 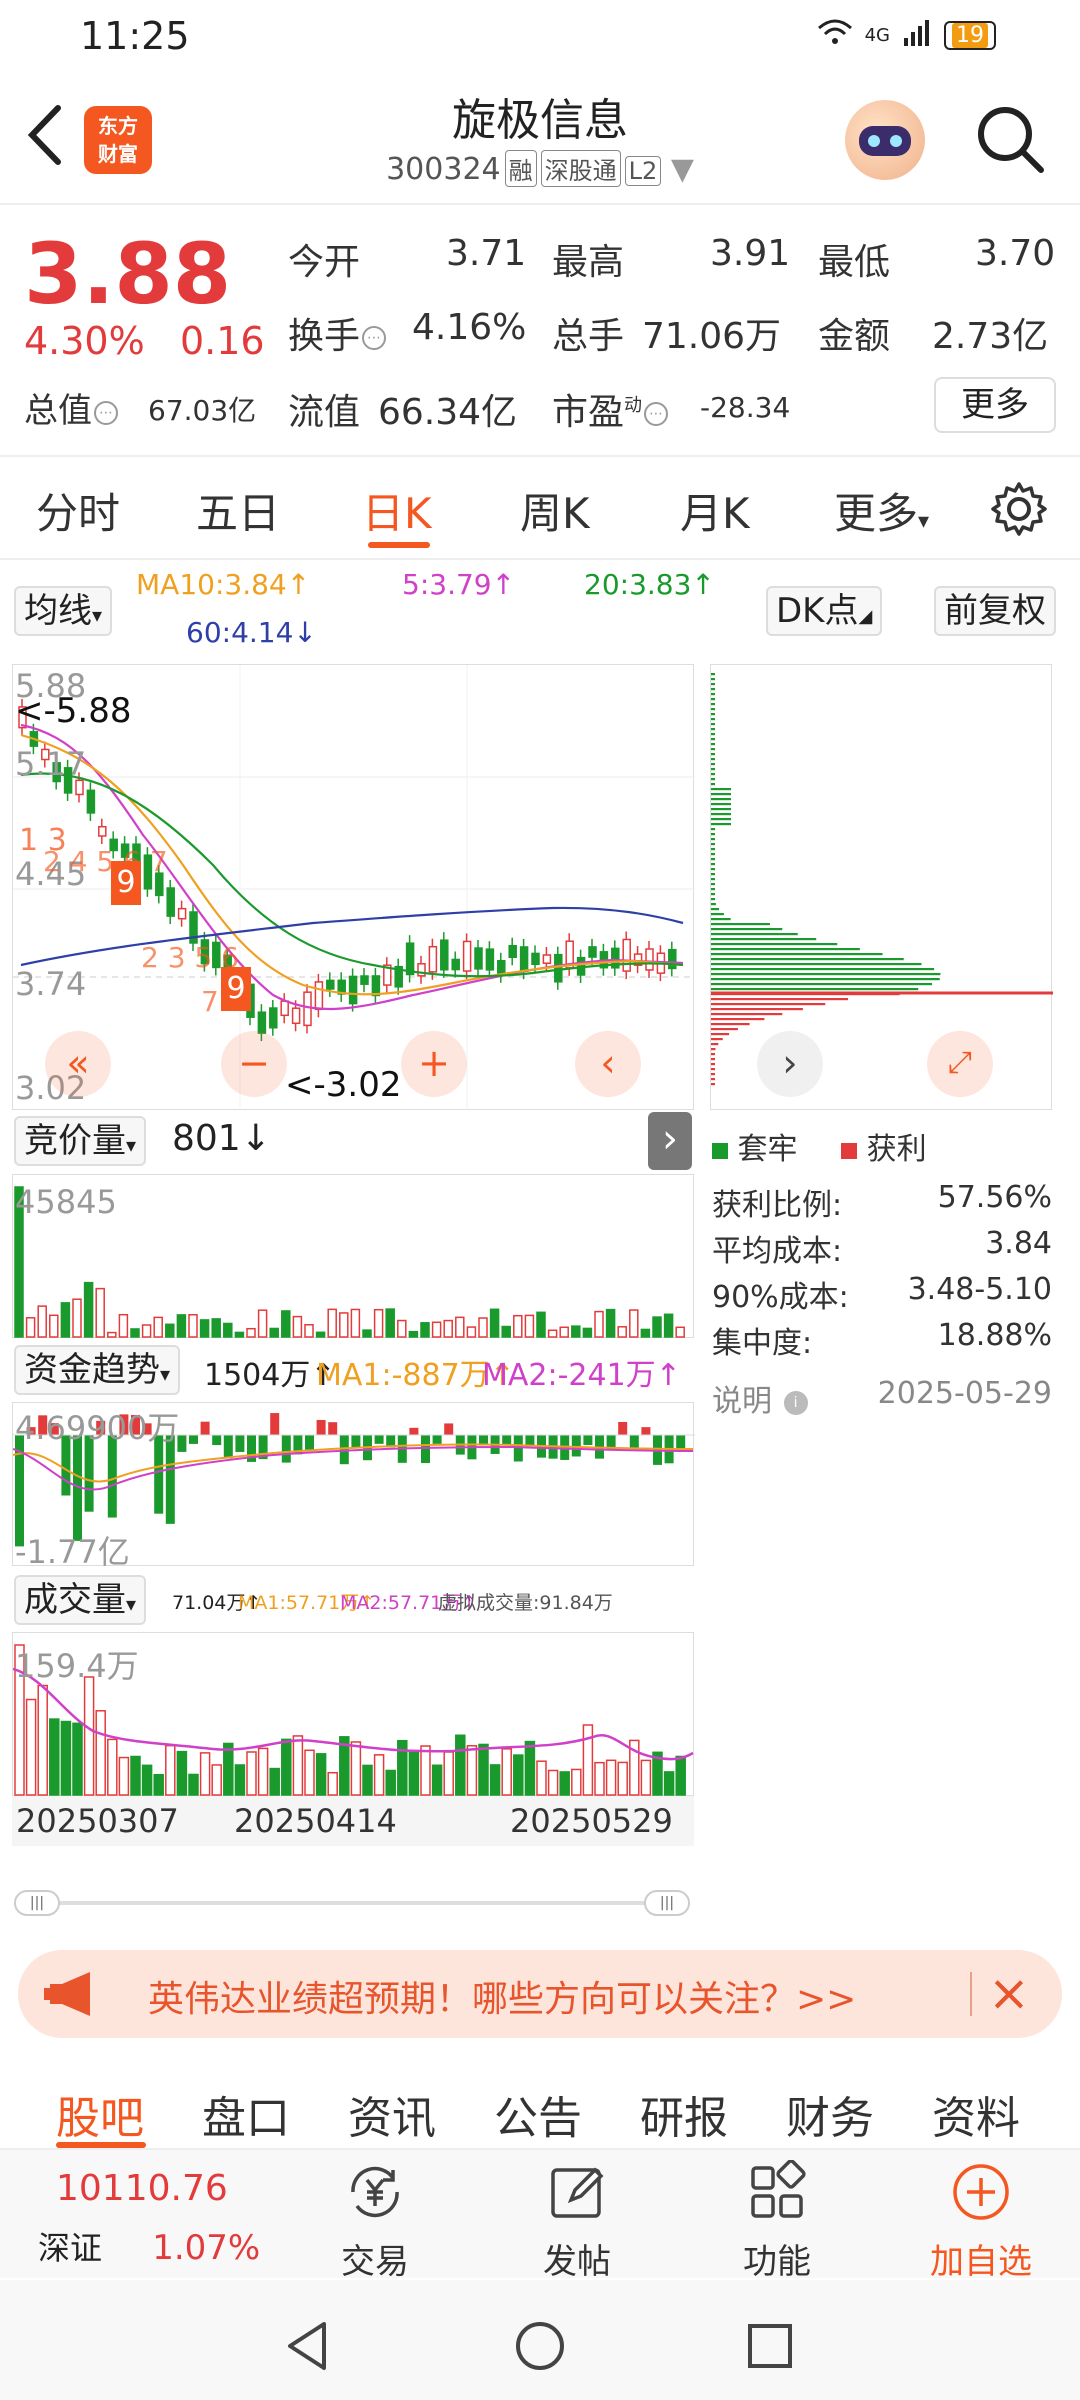 I want to click on adjust-selector: 前复权, so click(x=995, y=611).